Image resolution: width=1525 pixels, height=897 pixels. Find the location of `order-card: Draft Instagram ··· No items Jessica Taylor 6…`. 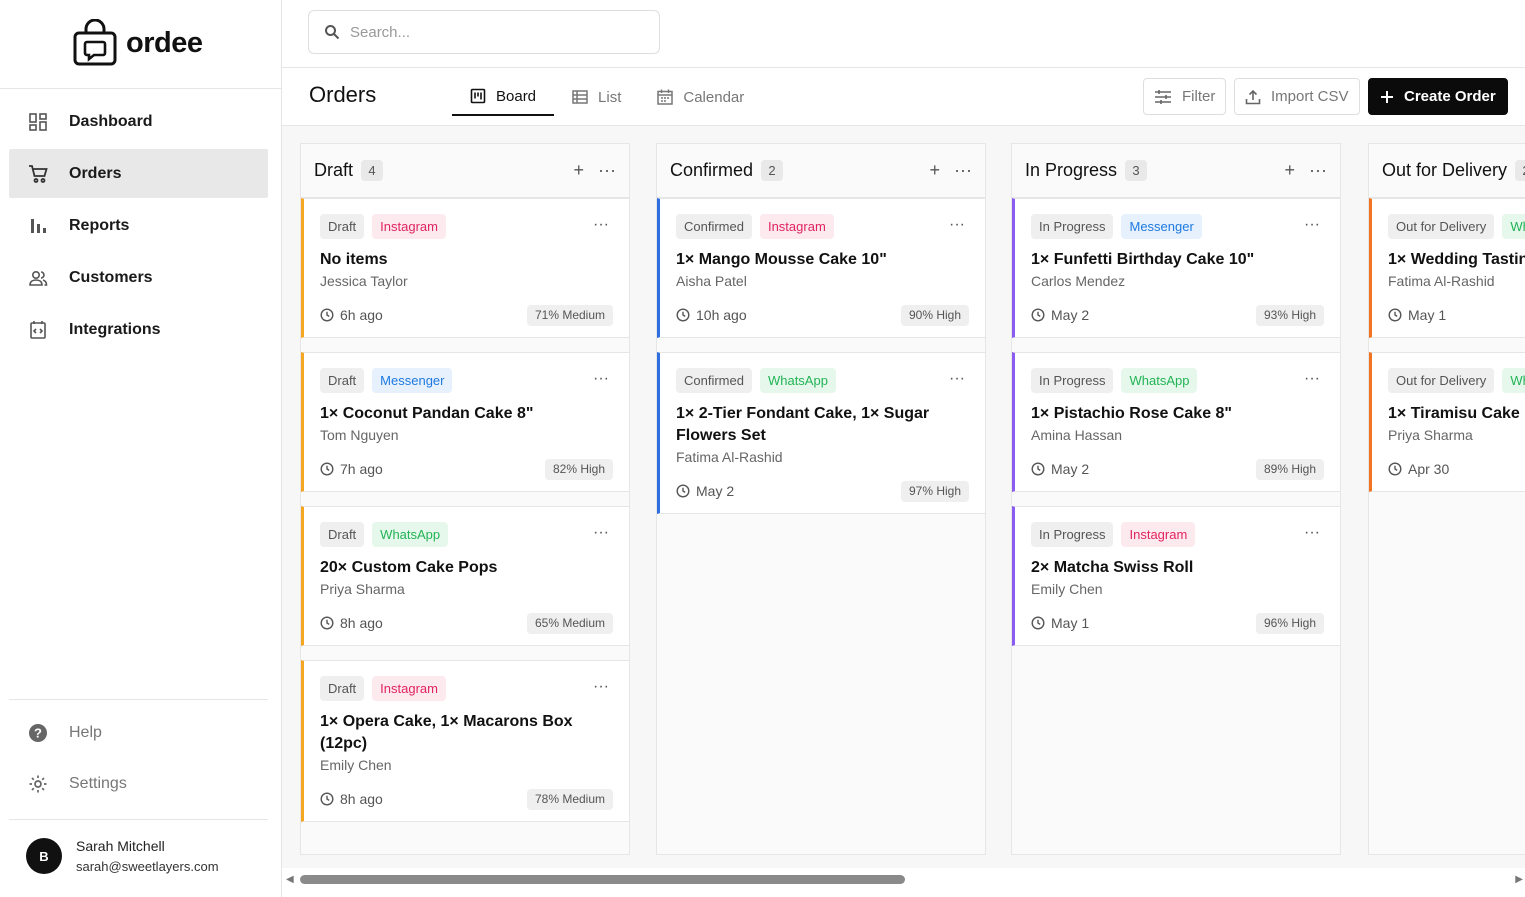

order-card: Draft Instagram ··· No items Jessica Taylor 6… is located at coordinates (465, 268).